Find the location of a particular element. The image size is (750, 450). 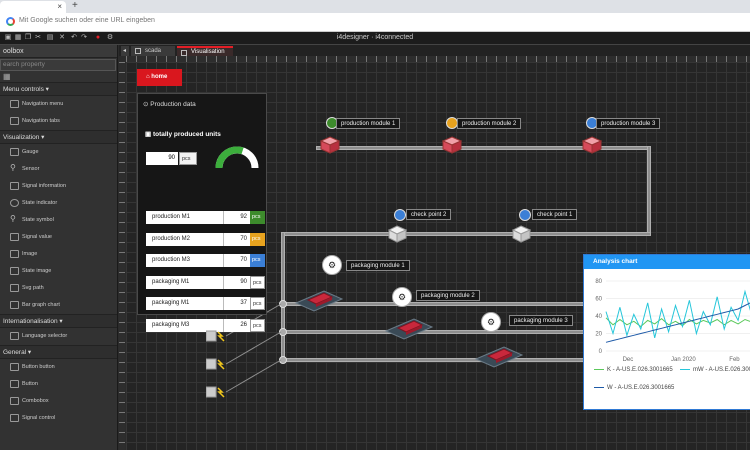

analysis-line-chart: 0 20 40 60 80 Dec Jan 2020 Feb is located at coordinates (672, 321).